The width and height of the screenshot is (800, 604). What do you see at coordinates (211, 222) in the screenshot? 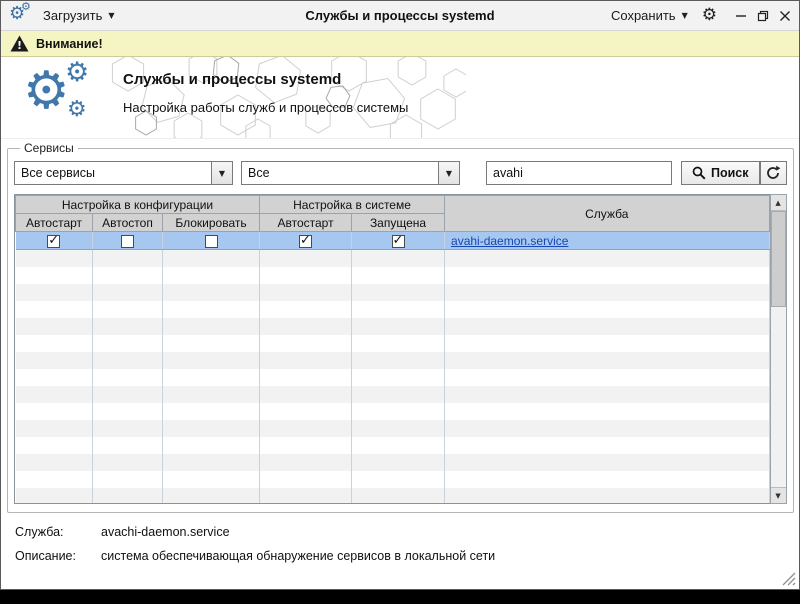
I see `column-header-block: Блокировать` at bounding box center [211, 222].